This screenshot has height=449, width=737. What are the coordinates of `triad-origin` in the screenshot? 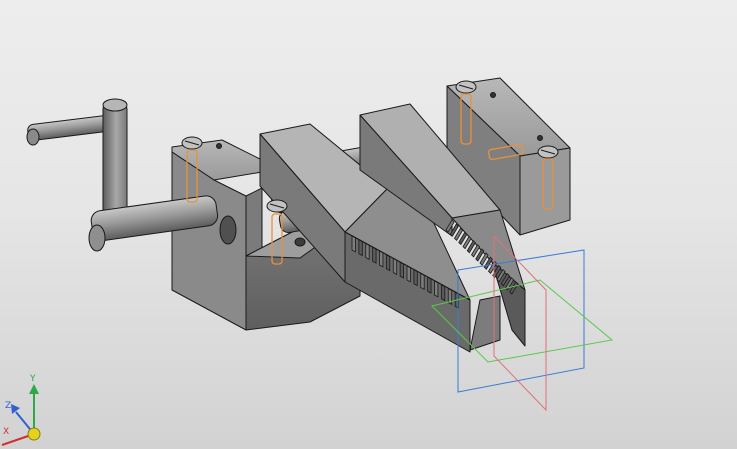 It's located at (34, 434).